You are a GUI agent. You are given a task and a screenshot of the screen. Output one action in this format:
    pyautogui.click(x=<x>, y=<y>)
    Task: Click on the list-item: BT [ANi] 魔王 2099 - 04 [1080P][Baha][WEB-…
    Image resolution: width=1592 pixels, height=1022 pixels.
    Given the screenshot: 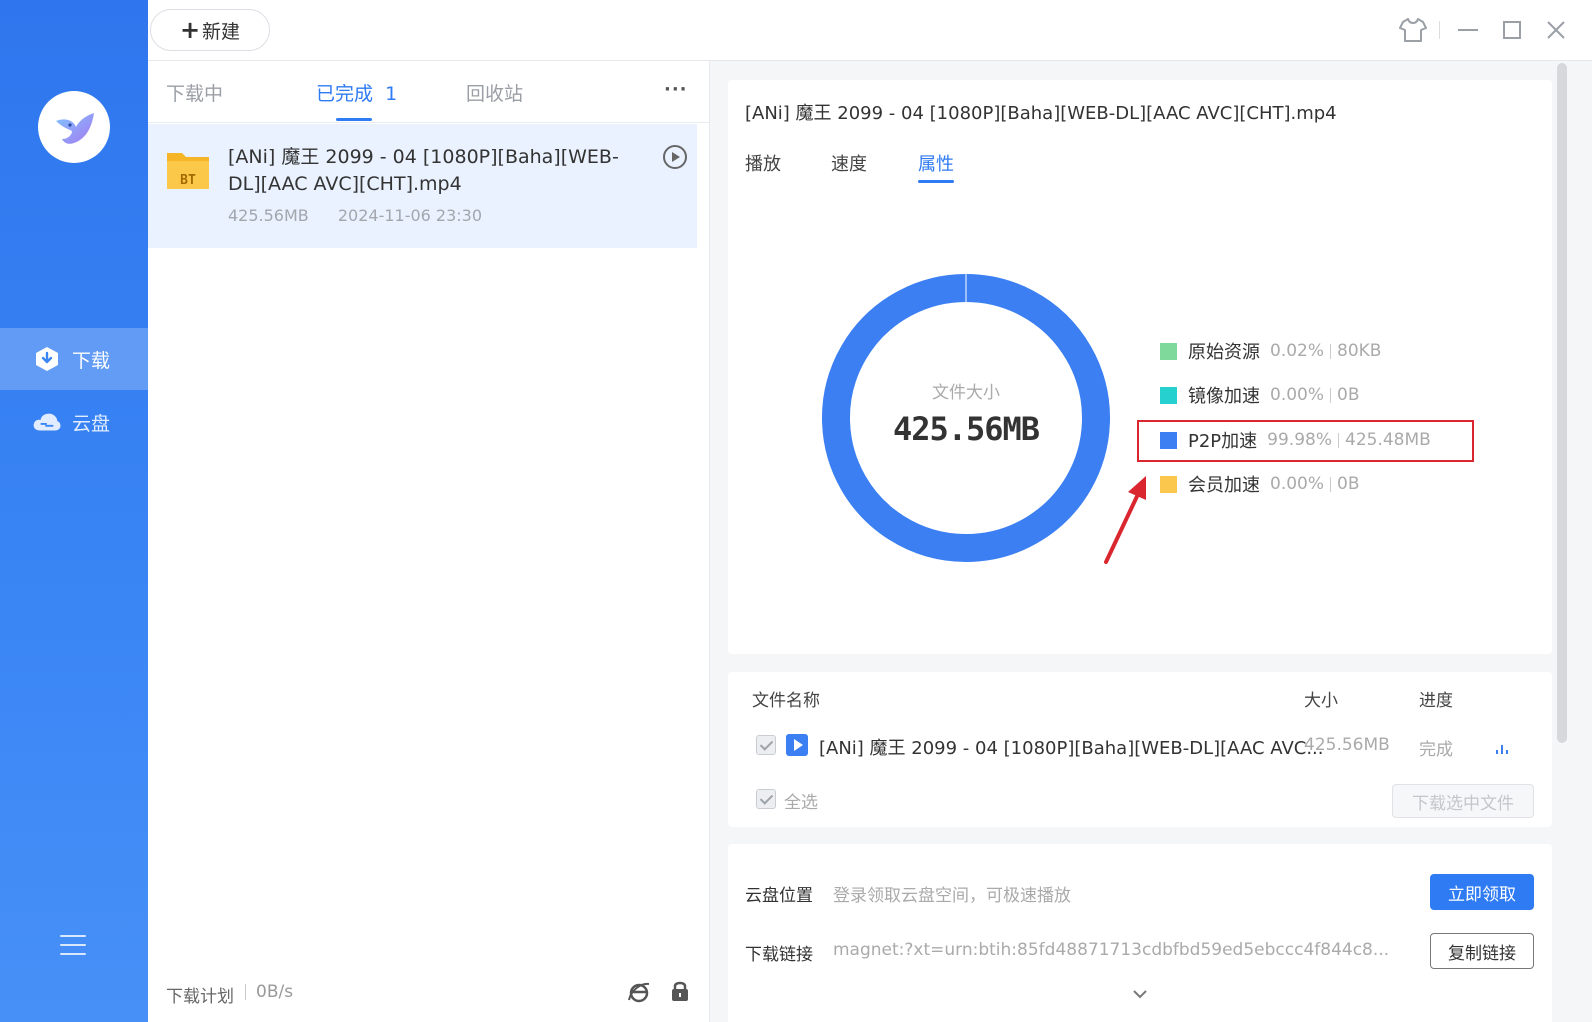 What is the action you would take?
    pyautogui.click(x=422, y=186)
    